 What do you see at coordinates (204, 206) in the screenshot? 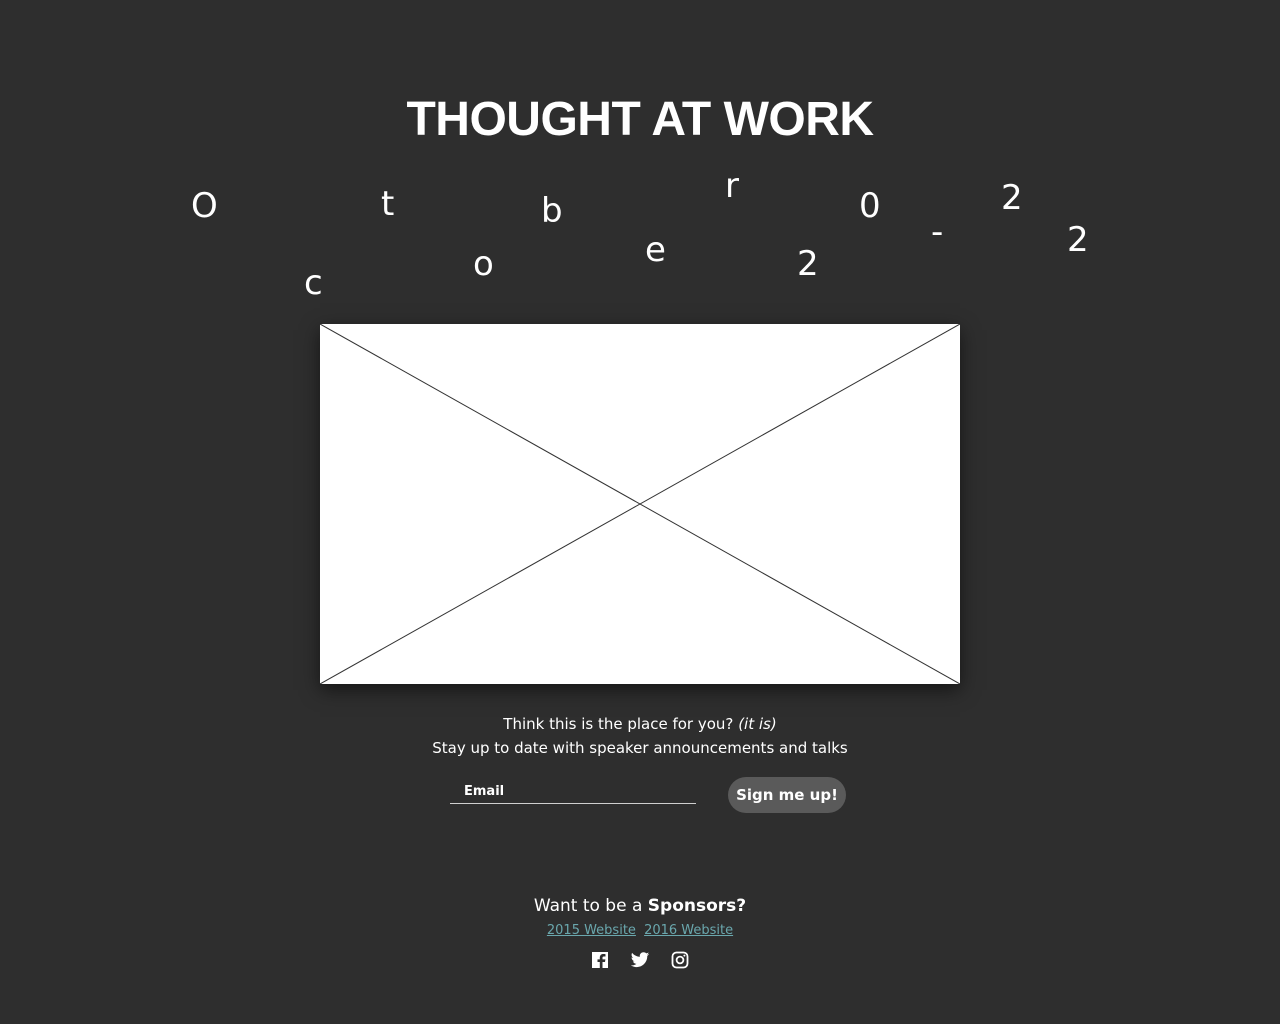
I see `date-char: O` at bounding box center [204, 206].